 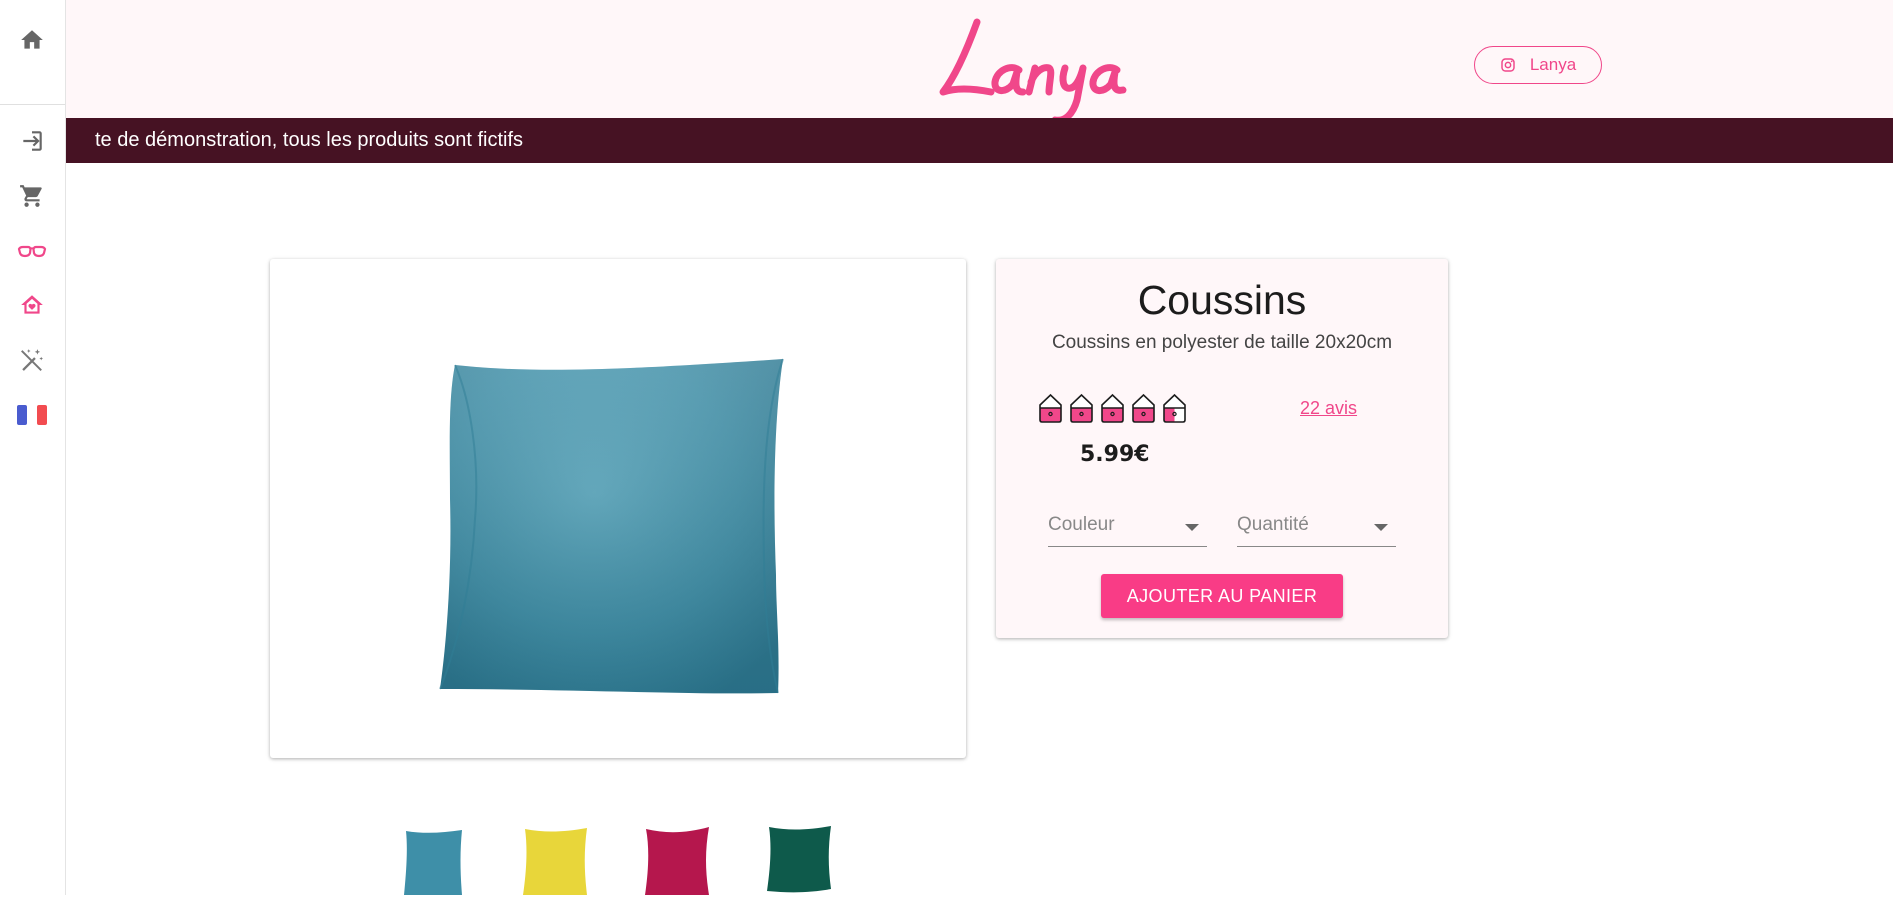 I want to click on thumbnail-yellow, so click(x=555, y=860).